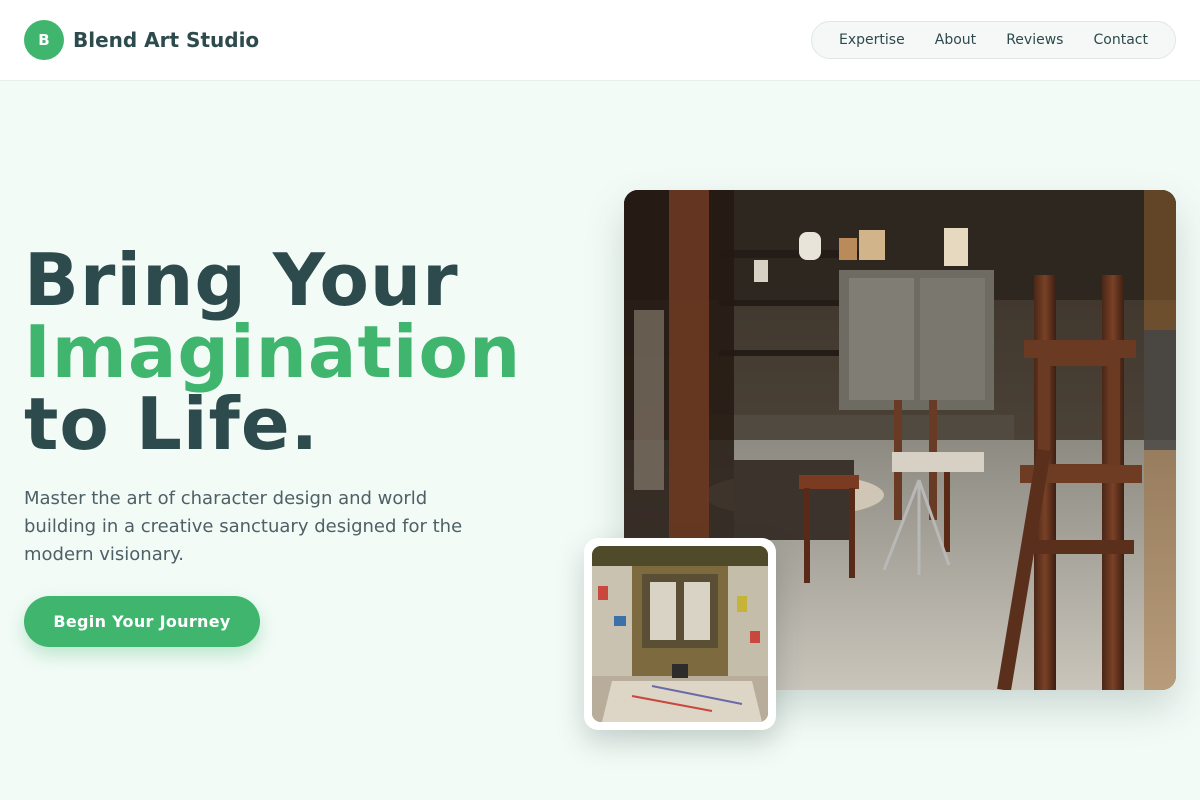 The image size is (1200, 800). I want to click on nav-link-contact: Contact, so click(1121, 40).